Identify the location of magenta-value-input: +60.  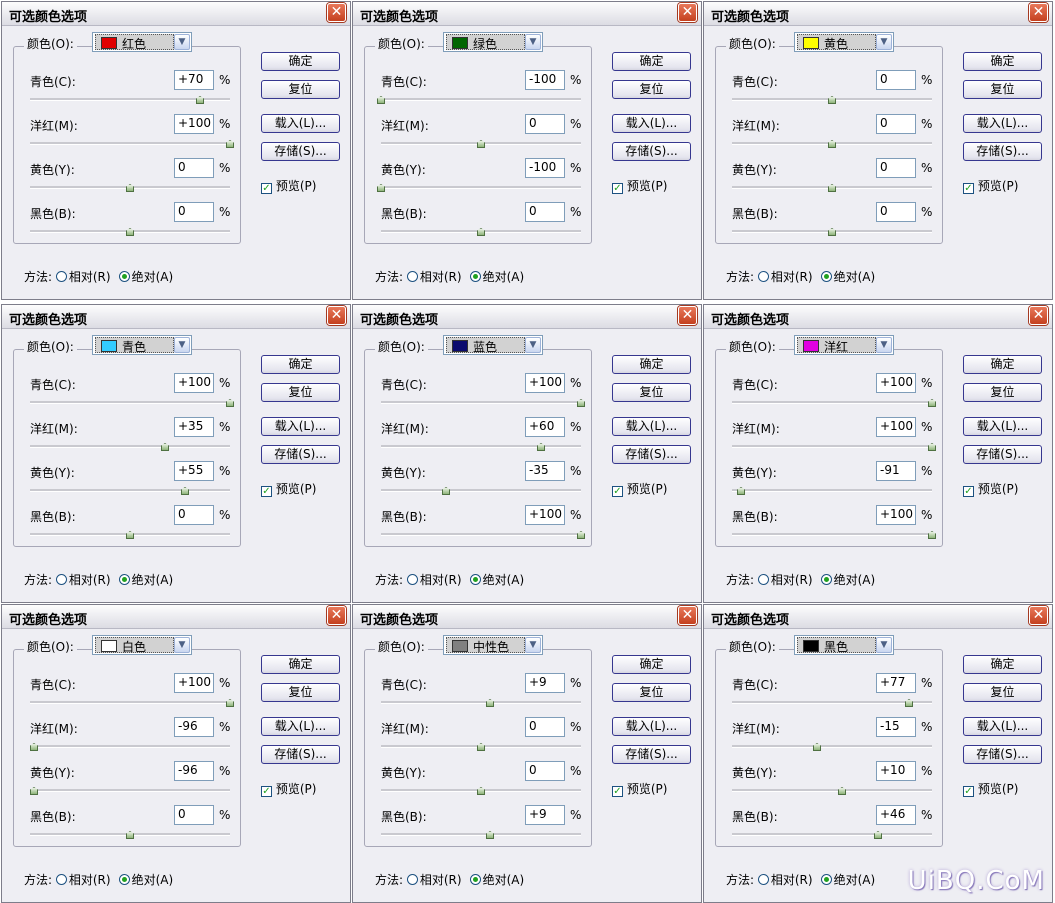
(545, 427).